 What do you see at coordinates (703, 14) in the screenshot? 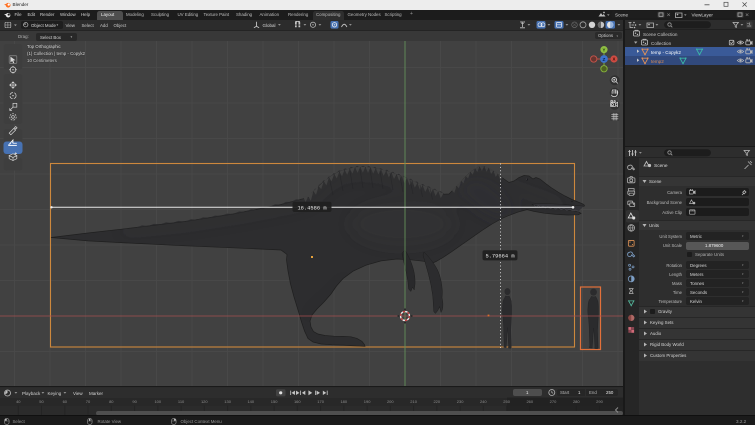
I see `svg-text: ViewLayer` at bounding box center [703, 14].